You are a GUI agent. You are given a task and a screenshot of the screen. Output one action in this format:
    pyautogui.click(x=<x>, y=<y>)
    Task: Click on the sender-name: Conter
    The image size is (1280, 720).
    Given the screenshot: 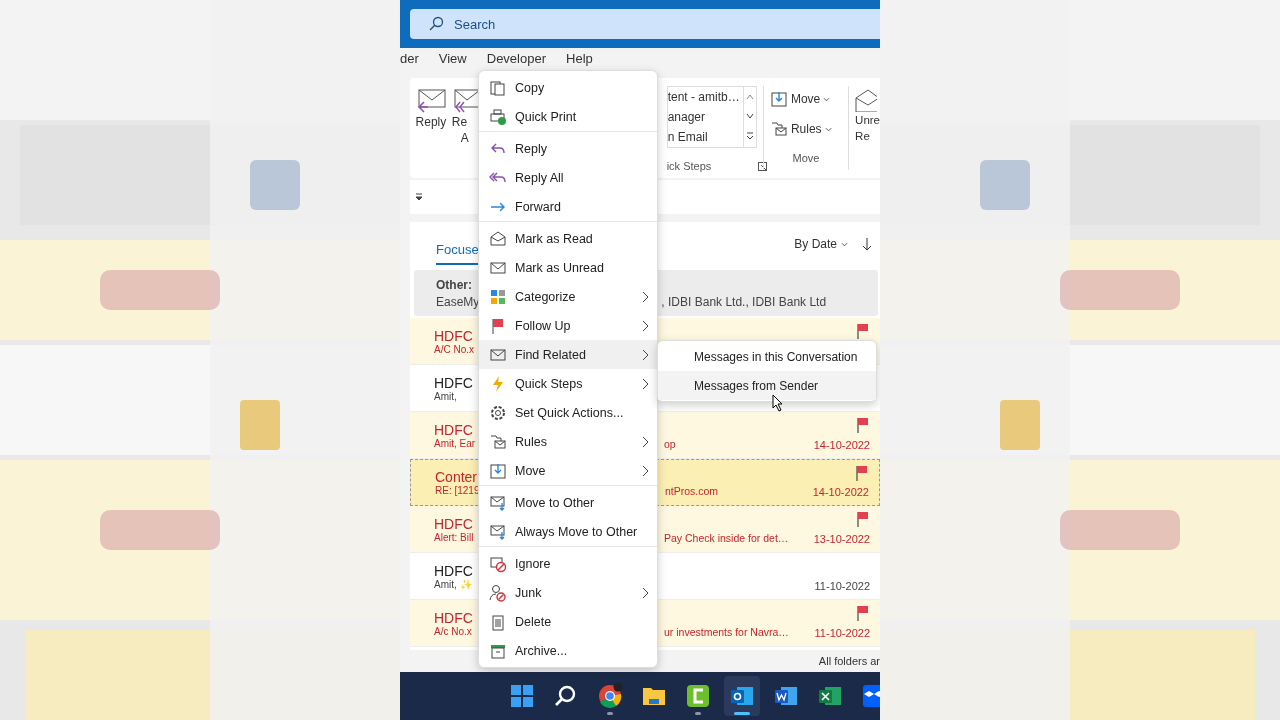 What is the action you would take?
    pyautogui.click(x=456, y=477)
    